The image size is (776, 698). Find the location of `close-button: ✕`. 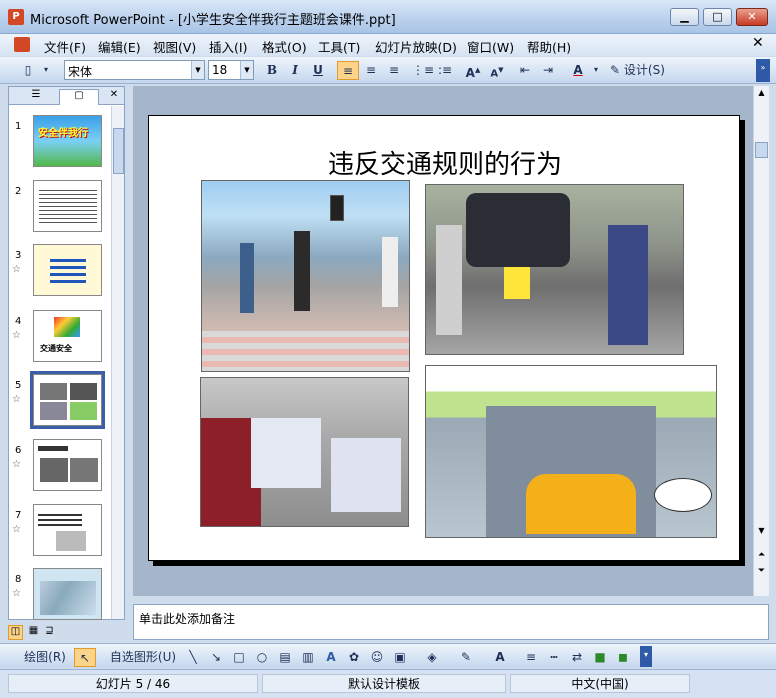

close-button: ✕ is located at coordinates (752, 17).